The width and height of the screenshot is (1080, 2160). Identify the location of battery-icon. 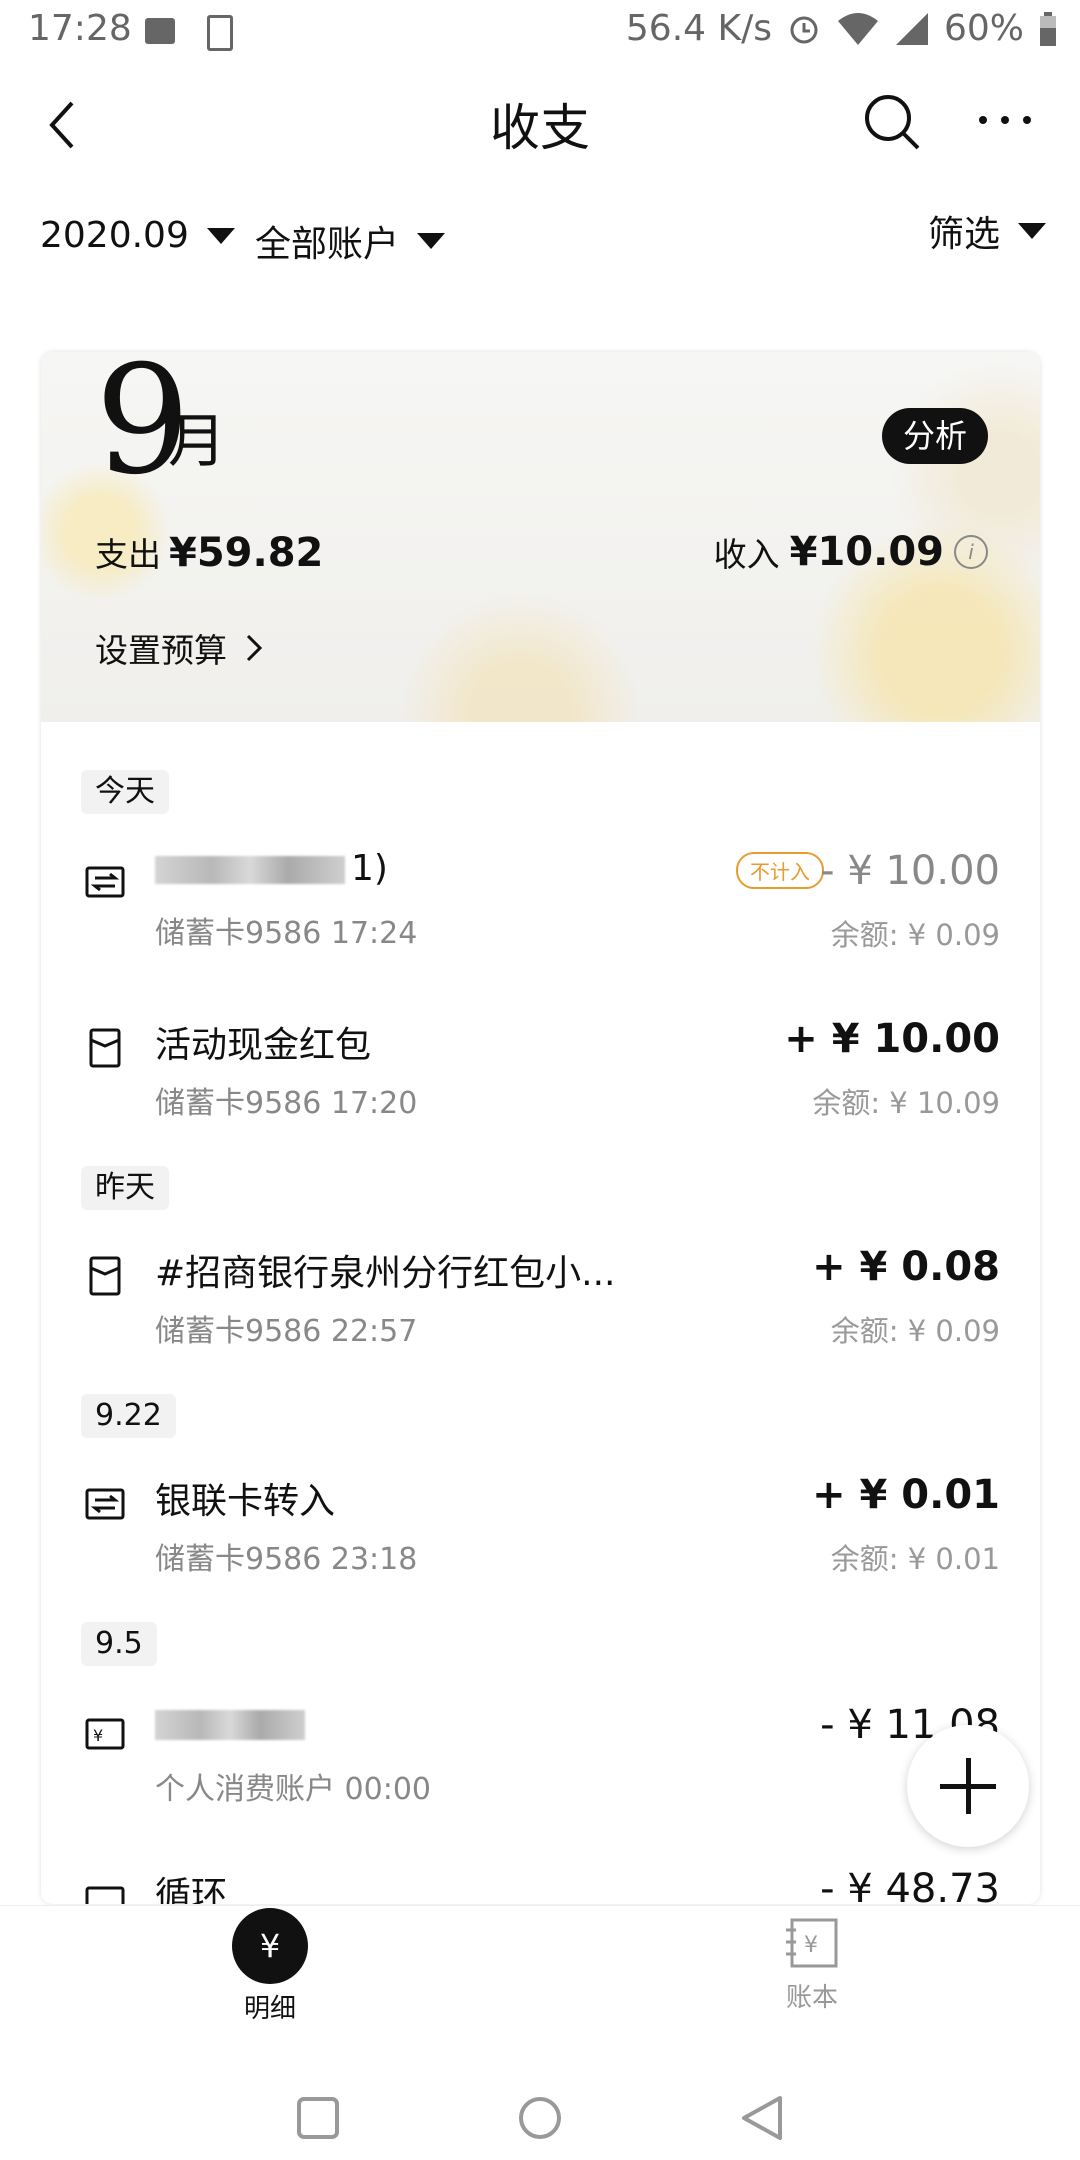
(1048, 28).